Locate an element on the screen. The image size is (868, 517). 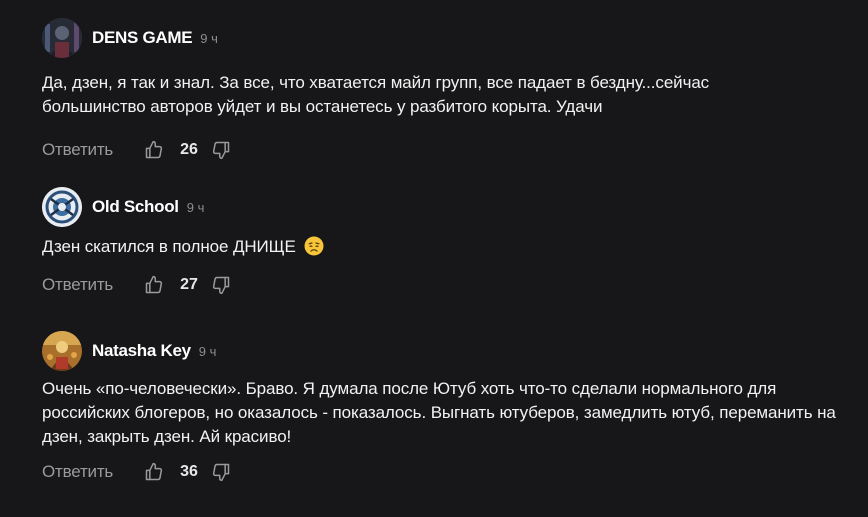
comment-author: Natasha Key is located at coordinates (141, 351).